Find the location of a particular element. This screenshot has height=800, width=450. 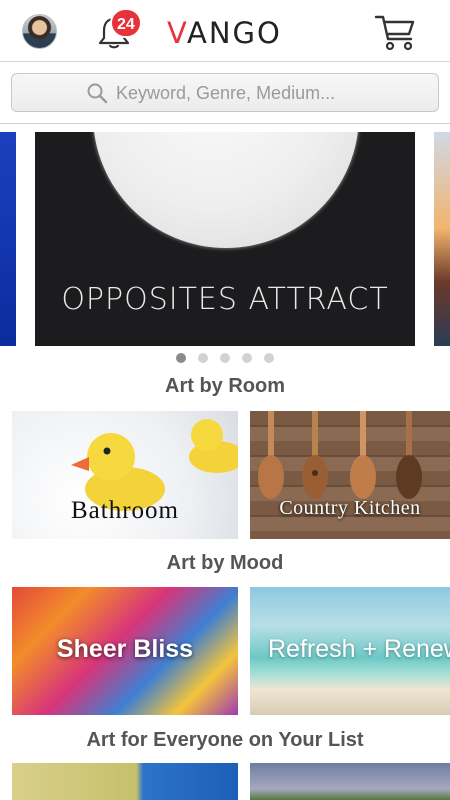

carousel-slide-next is located at coordinates (442, 239).